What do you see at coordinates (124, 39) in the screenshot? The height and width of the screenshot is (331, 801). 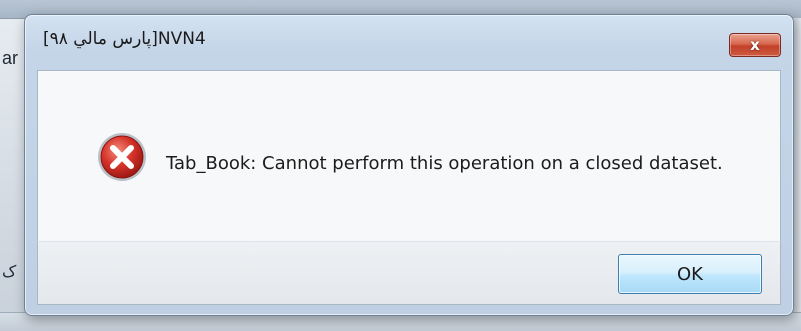 I see `dialog-title: [پارس مالي ۹۸]NVN4` at bounding box center [124, 39].